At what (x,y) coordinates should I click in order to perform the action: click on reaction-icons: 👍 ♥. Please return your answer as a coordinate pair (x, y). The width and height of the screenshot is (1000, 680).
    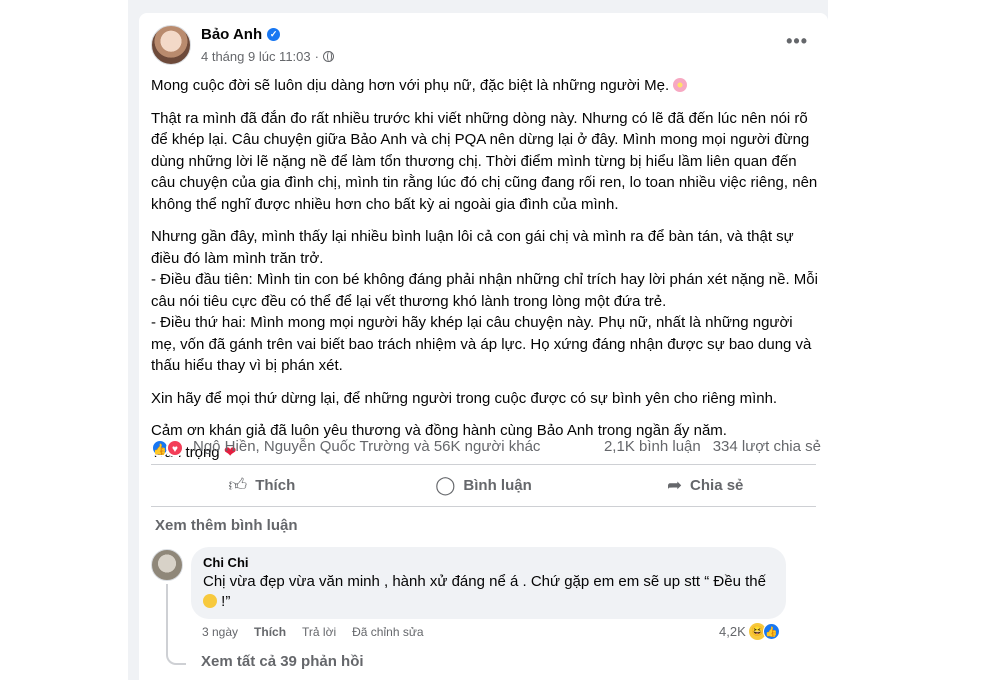
    Looking at the image, I should click on (167, 448).